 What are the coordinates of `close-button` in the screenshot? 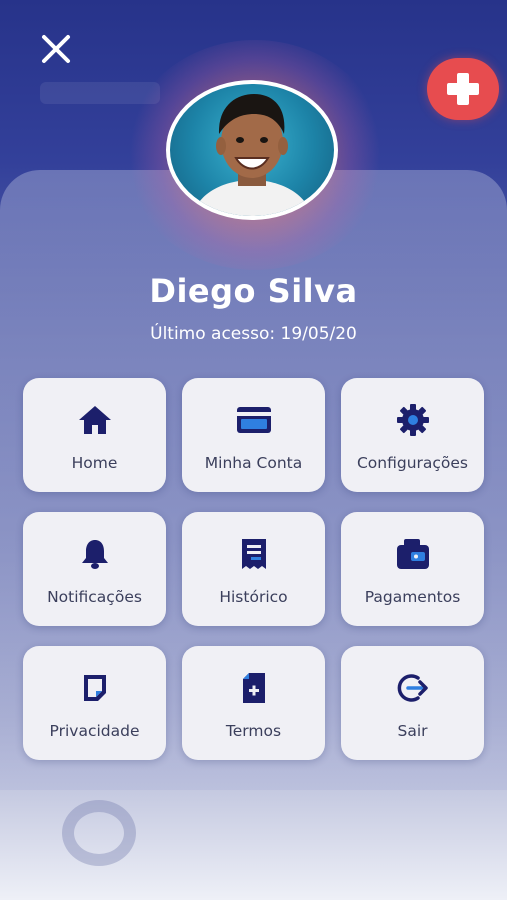 It's located at (56, 49).